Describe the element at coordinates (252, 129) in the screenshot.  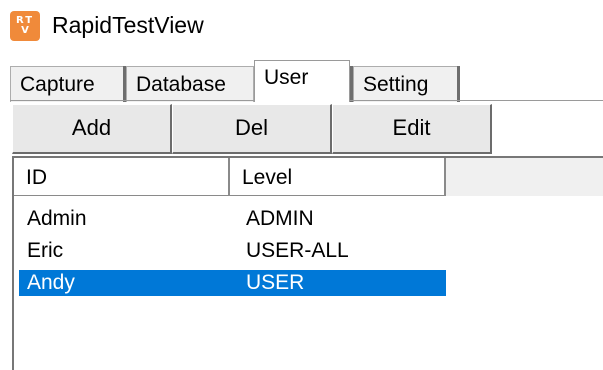
I see `delete-button: Del` at that location.